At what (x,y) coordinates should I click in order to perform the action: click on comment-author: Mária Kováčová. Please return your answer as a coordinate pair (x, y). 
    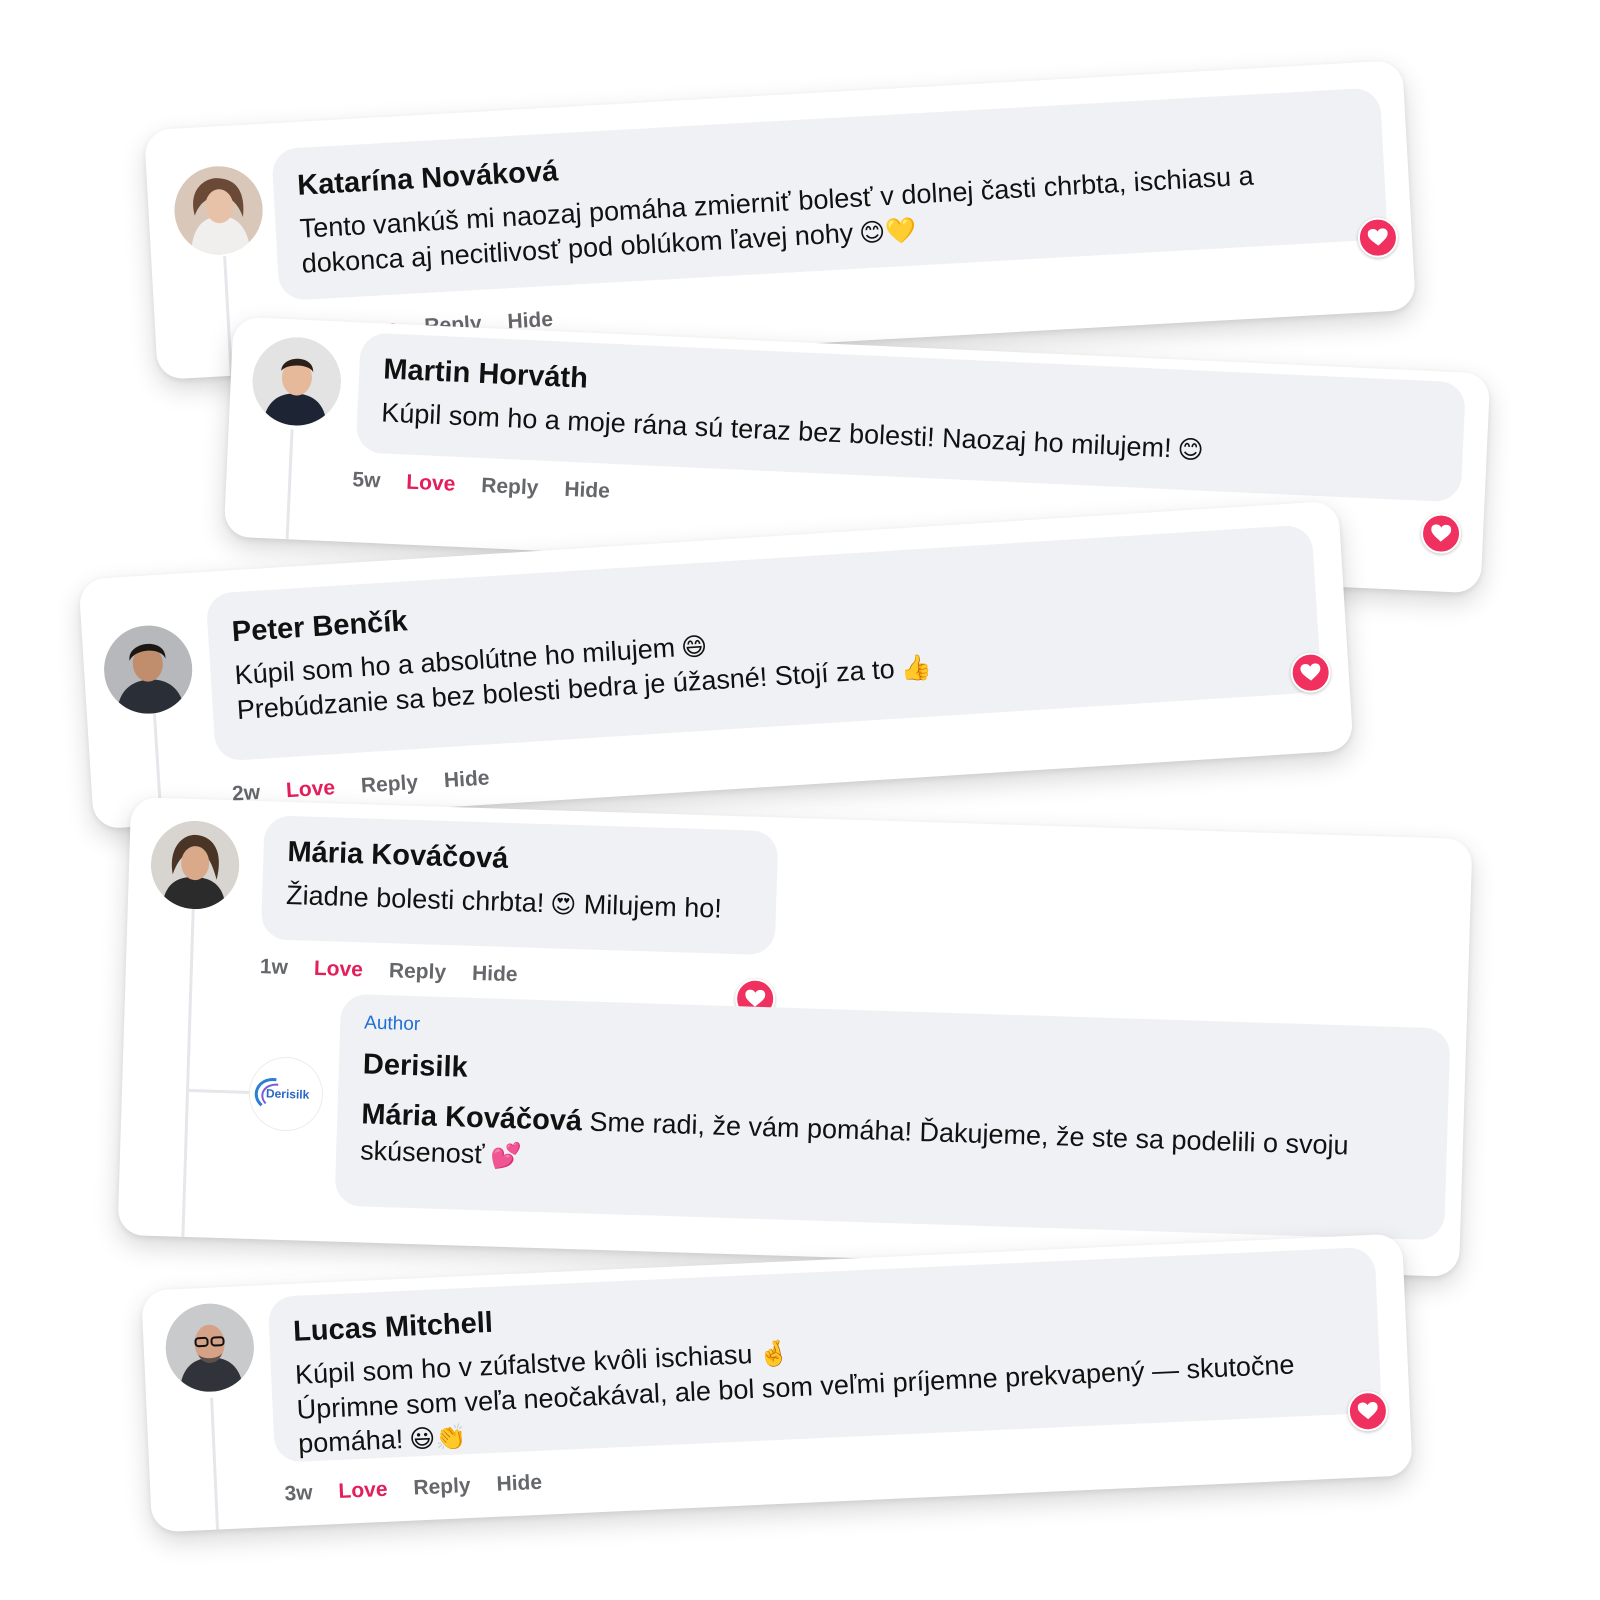
    Looking at the image, I should click on (519, 859).